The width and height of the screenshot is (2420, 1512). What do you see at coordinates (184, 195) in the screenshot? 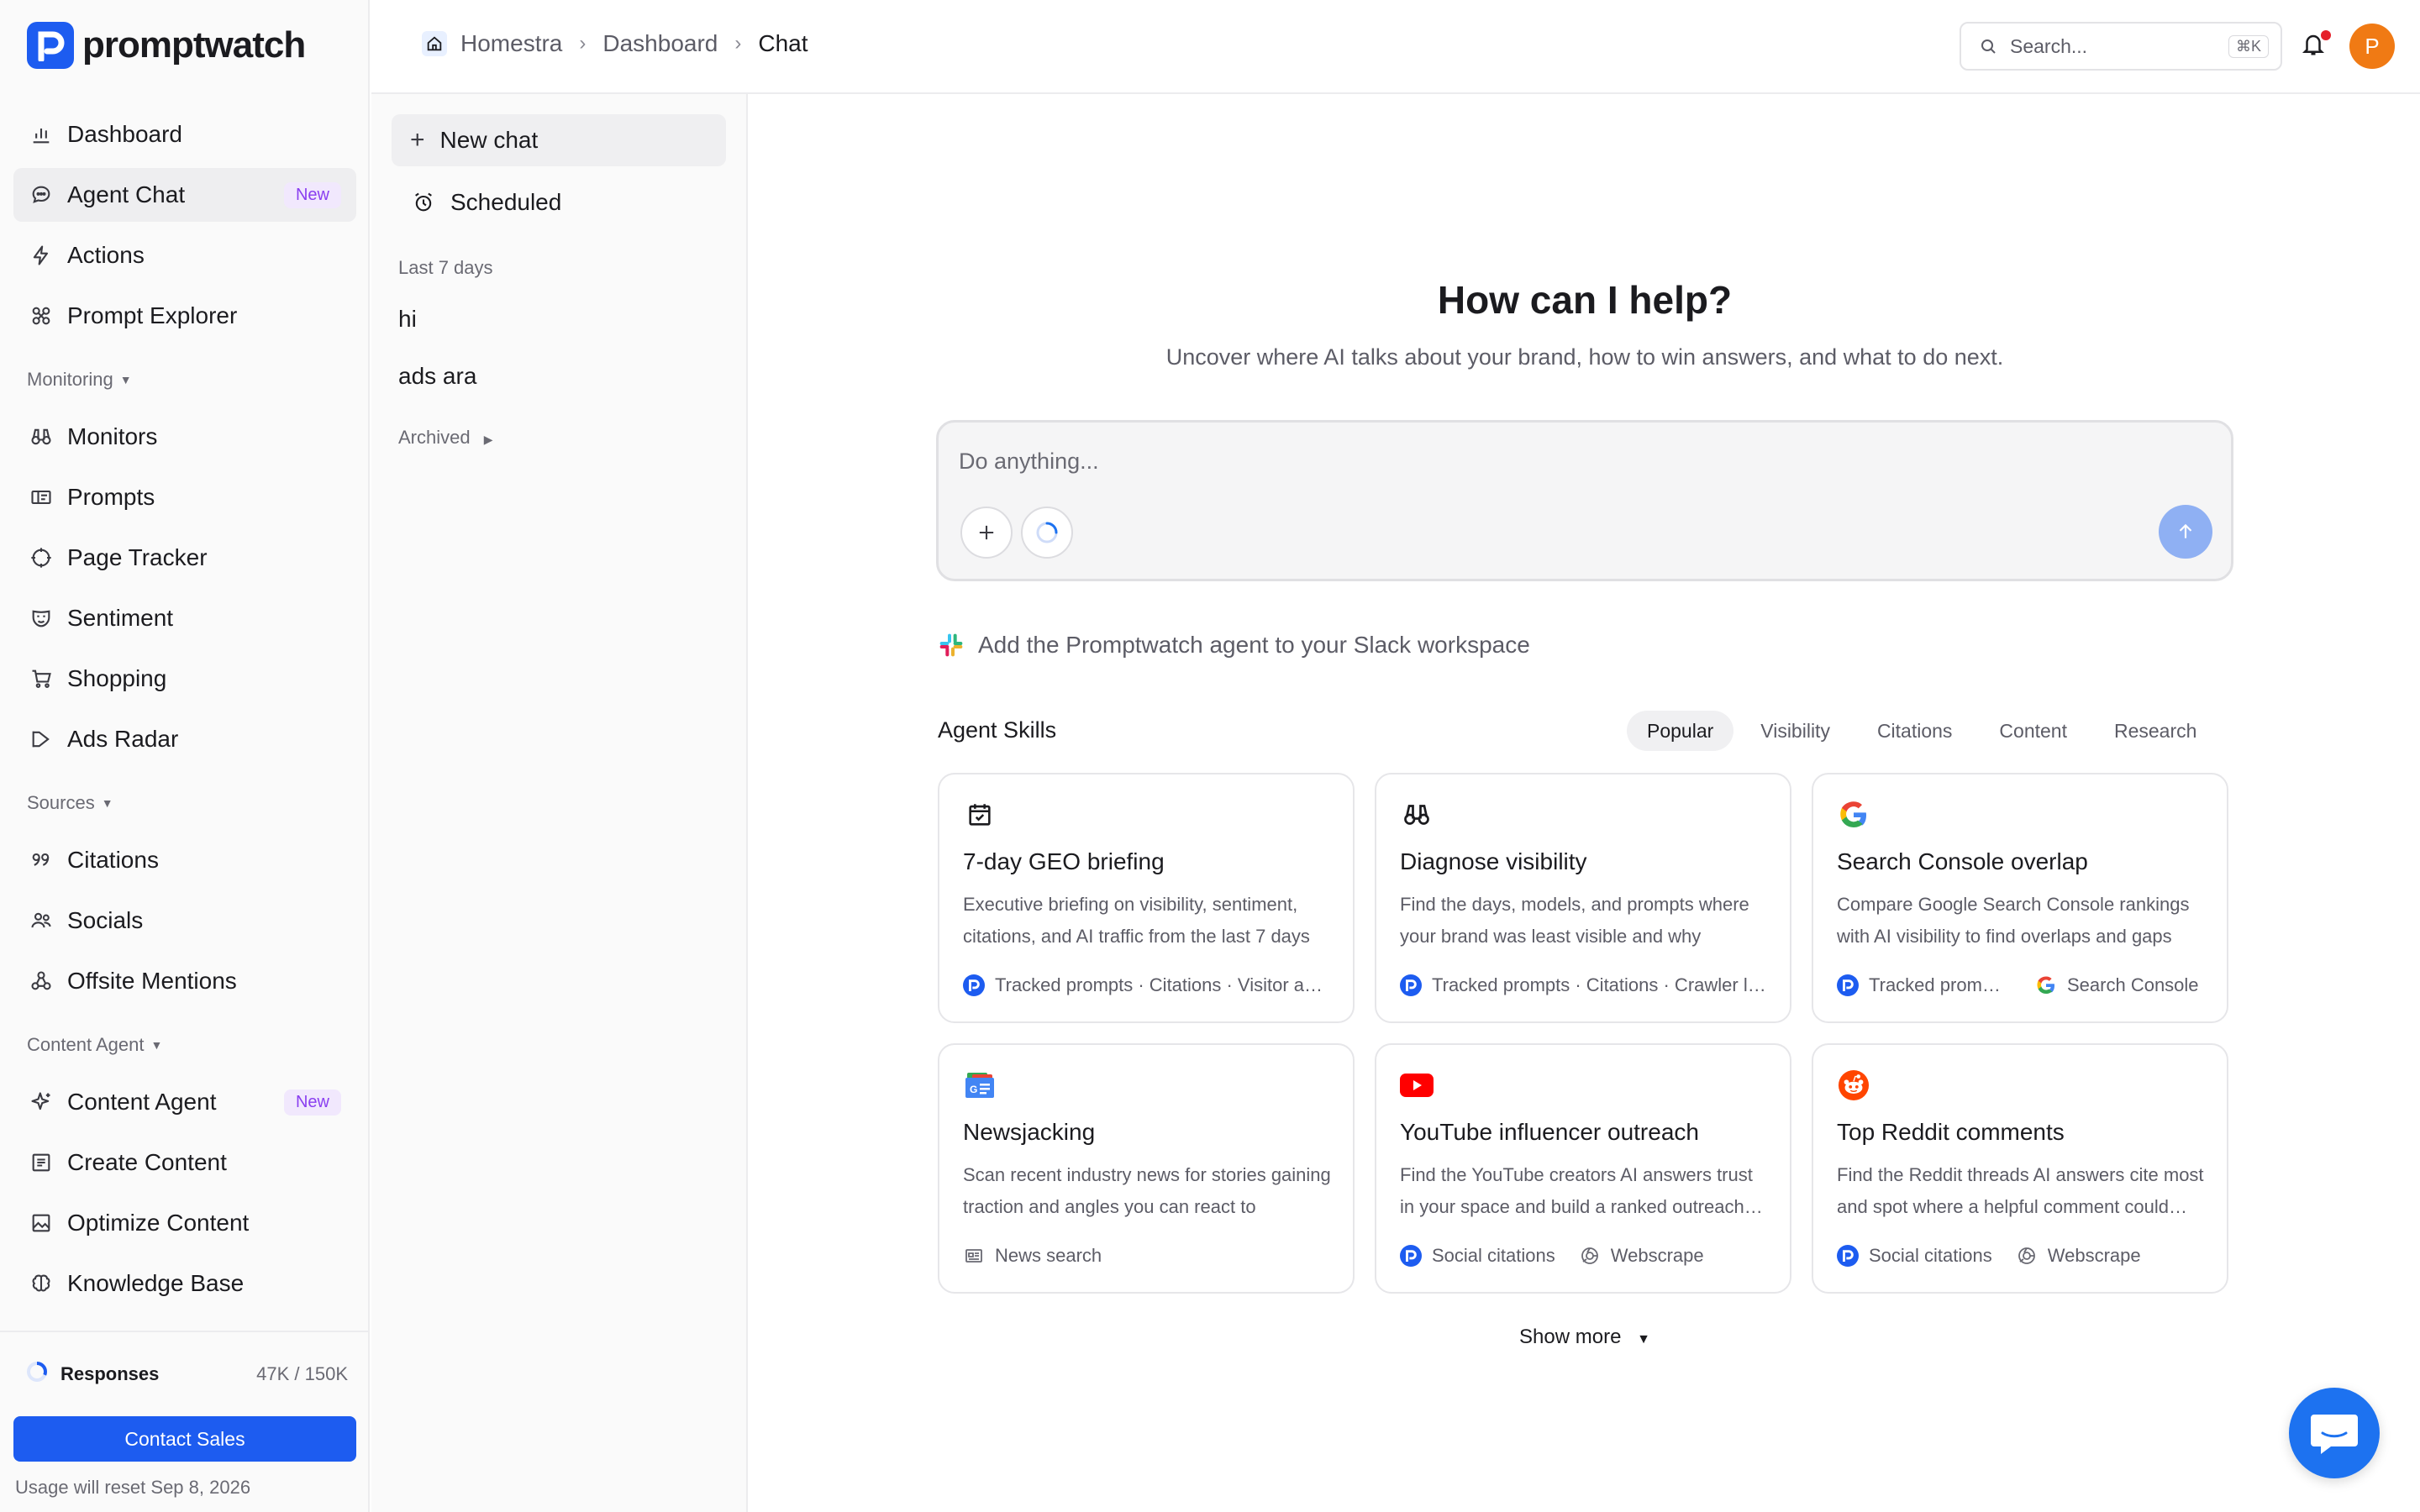
I see `sidebar-item-agent-chat: Agent Chat New` at bounding box center [184, 195].